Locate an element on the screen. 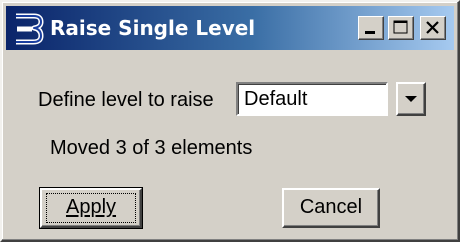 The image size is (460, 242). bentley-b-icon is located at coordinates (30, 29).